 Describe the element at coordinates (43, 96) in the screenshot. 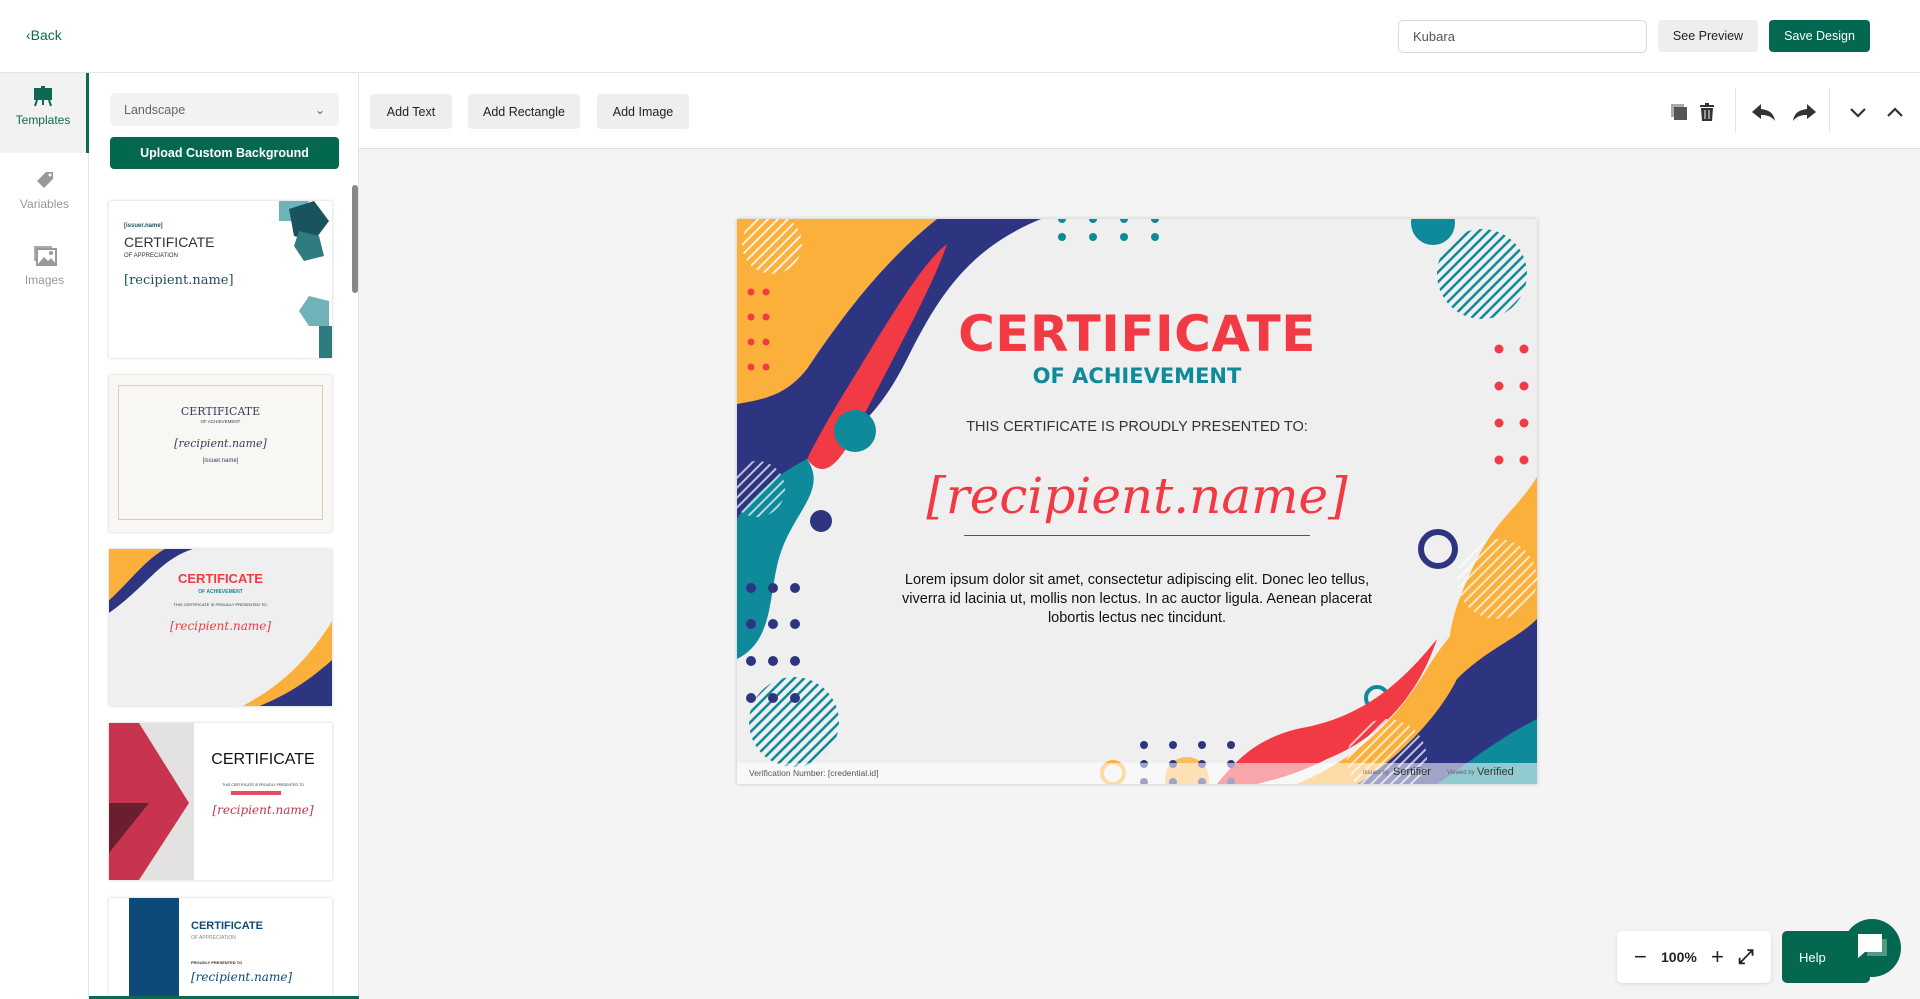

I see `easel-icon` at that location.